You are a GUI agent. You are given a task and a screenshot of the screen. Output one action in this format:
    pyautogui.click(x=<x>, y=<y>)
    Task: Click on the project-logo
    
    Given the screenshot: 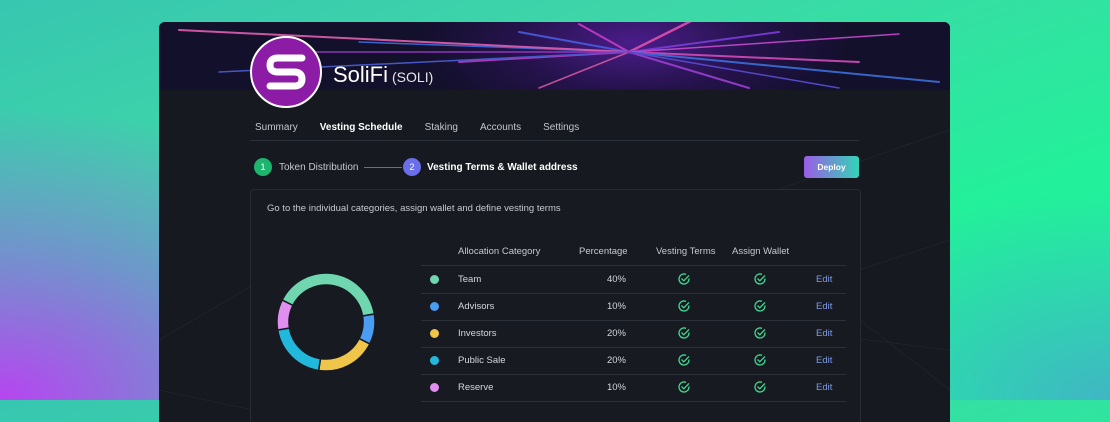 What is the action you would take?
    pyautogui.click(x=286, y=72)
    